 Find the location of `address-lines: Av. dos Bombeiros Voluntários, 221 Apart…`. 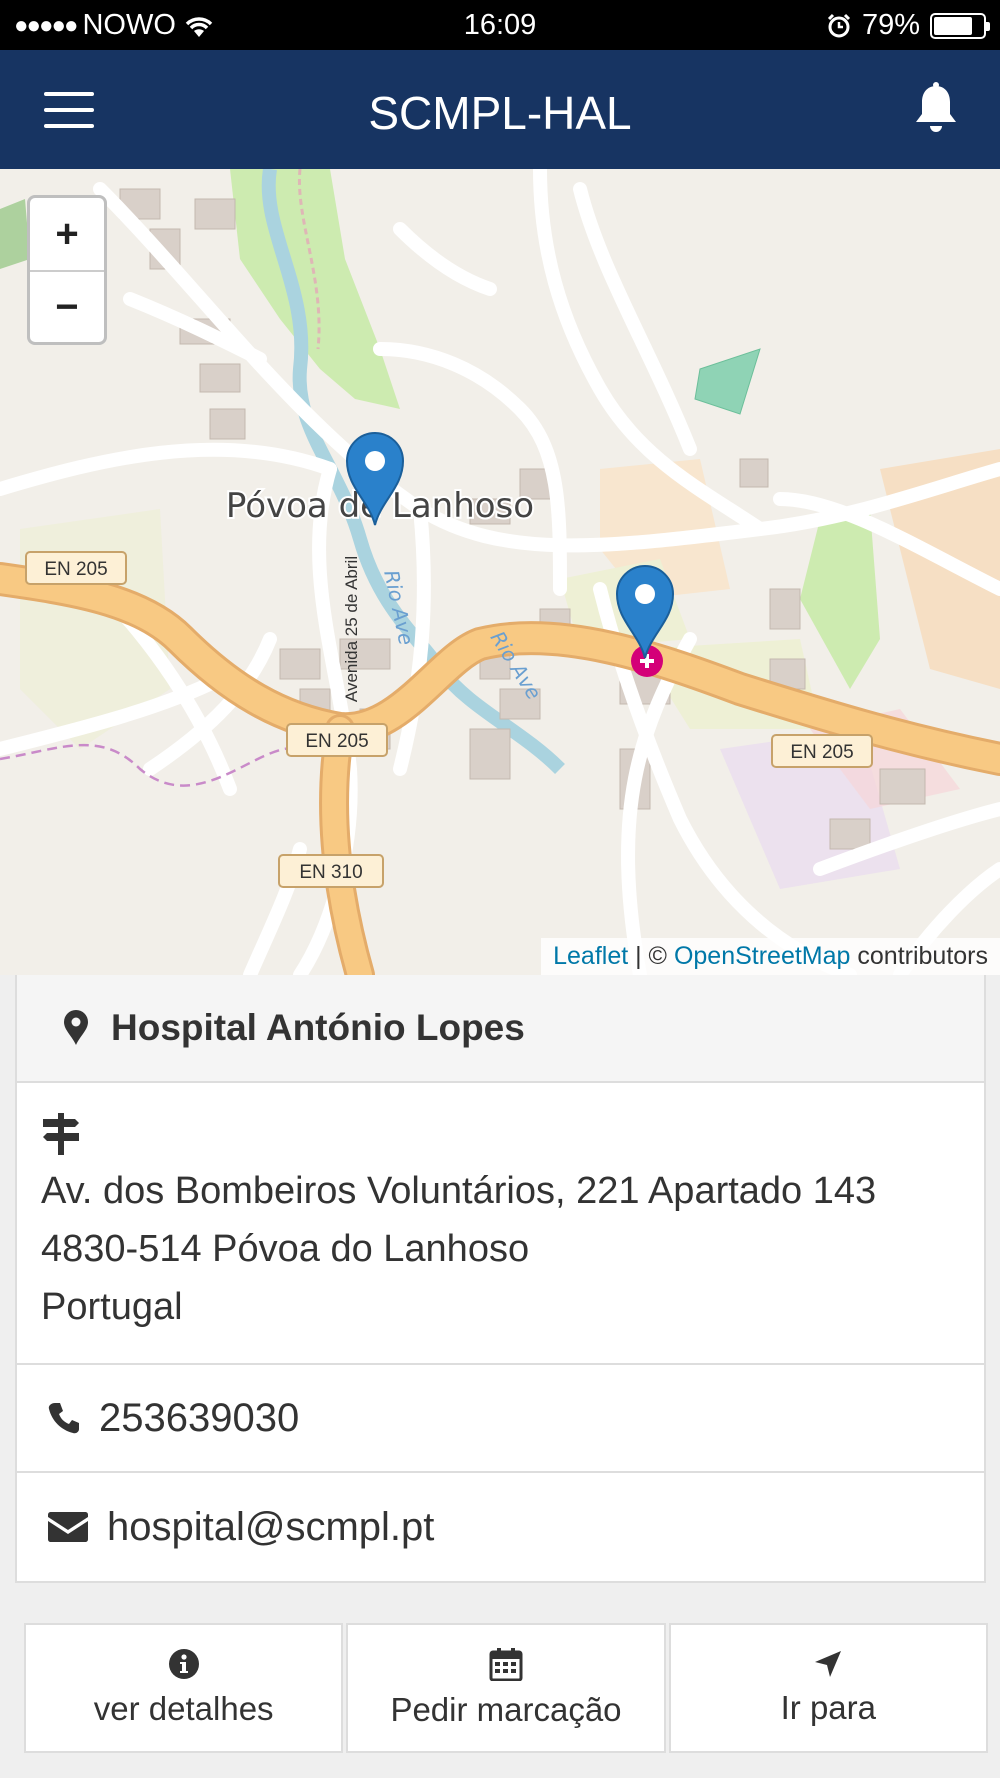

address-lines: Av. dos Bombeiros Voluntários, 221 Apart… is located at coordinates (500, 1249).